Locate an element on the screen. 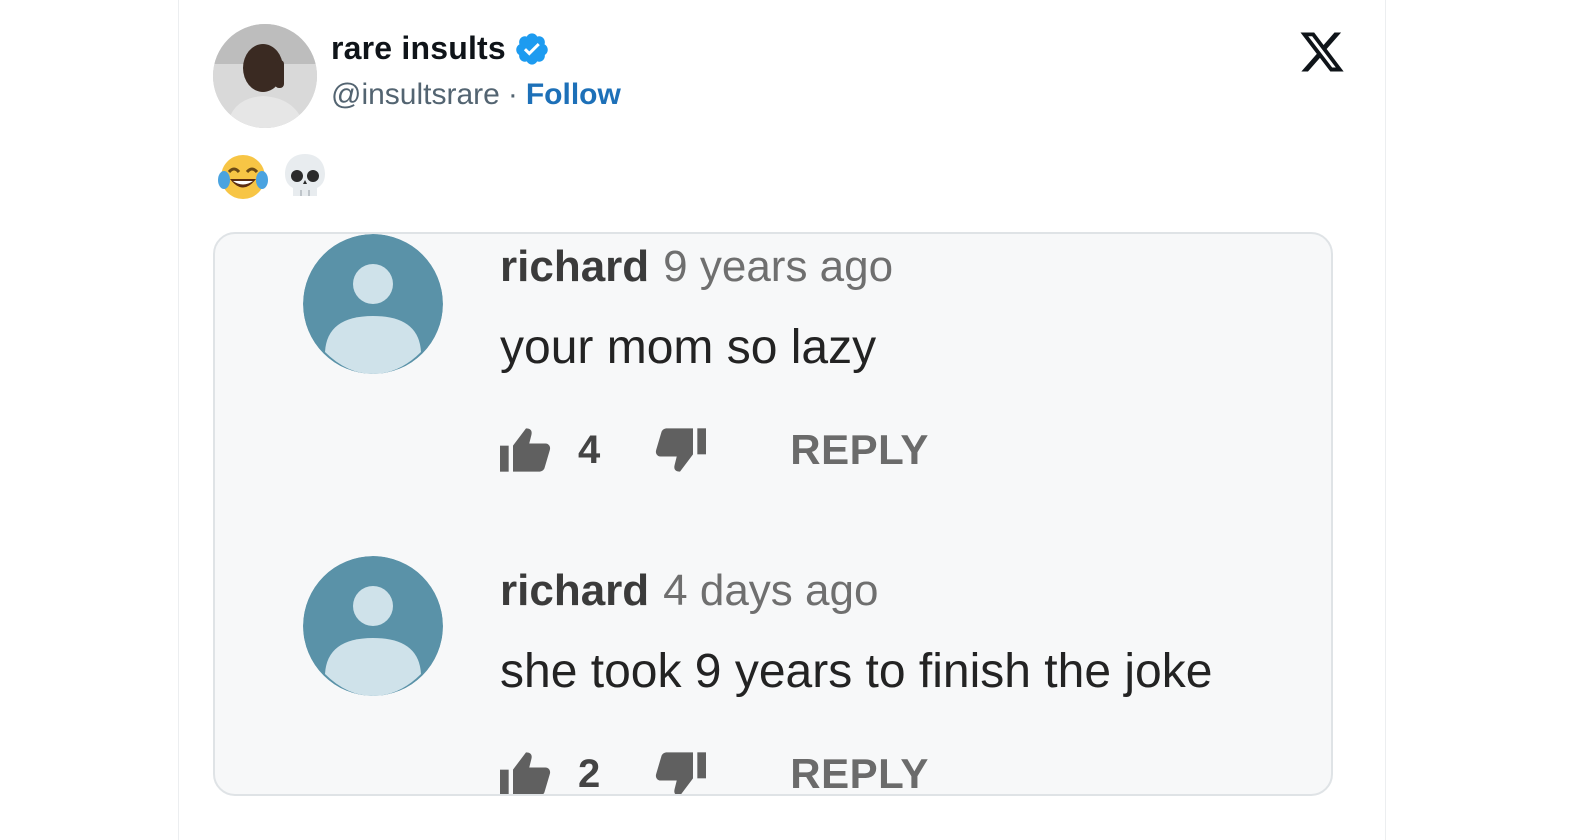 This screenshot has width=1584, height=840. display-name: rare insults is located at coordinates (418, 48).